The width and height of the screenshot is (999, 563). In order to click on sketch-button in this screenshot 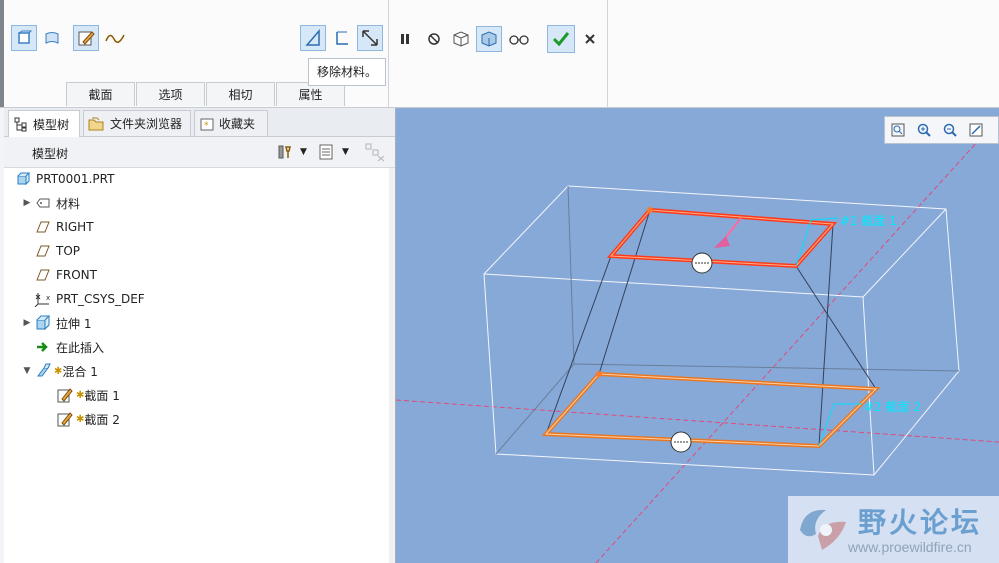, I will do `click(86, 38)`.